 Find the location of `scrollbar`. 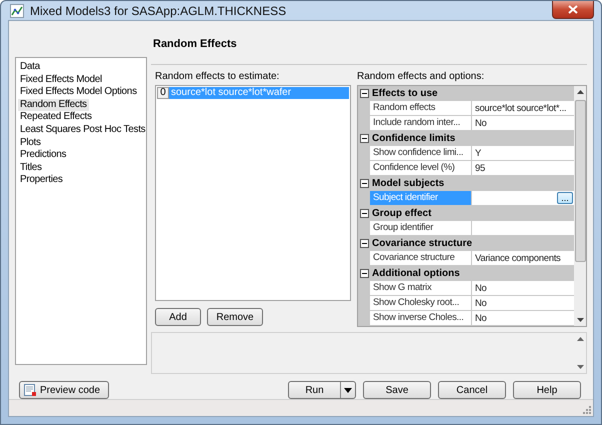

scrollbar is located at coordinates (580, 206).